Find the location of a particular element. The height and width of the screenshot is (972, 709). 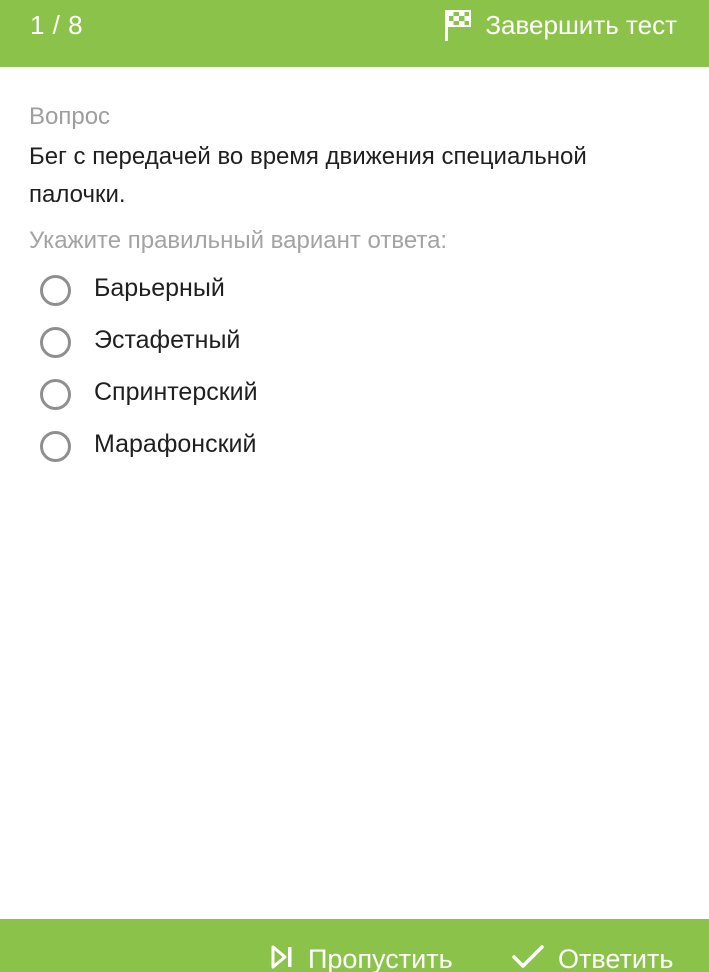

answer-option: Спринтерский is located at coordinates (354, 392).